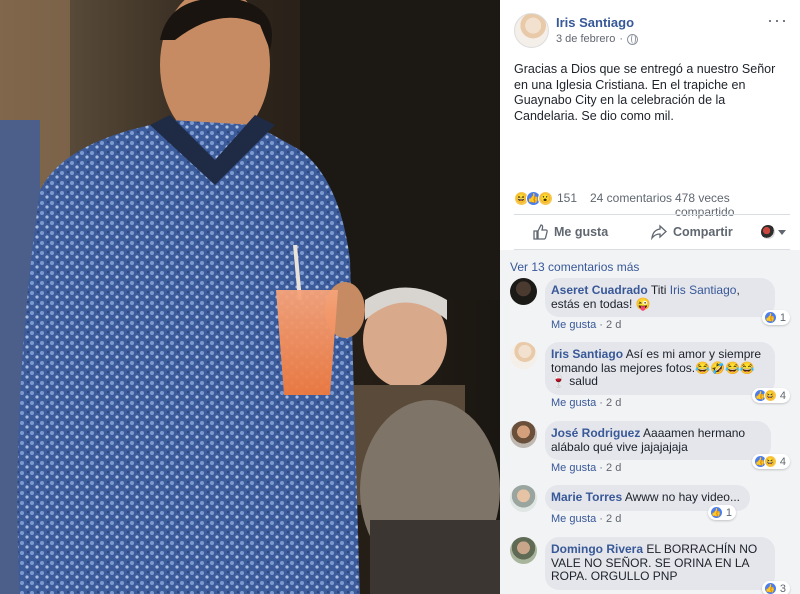 Image resolution: width=800 pixels, height=594 pixels. Describe the element at coordinates (658, 290) in the screenshot. I see `comment-text: Titi` at that location.